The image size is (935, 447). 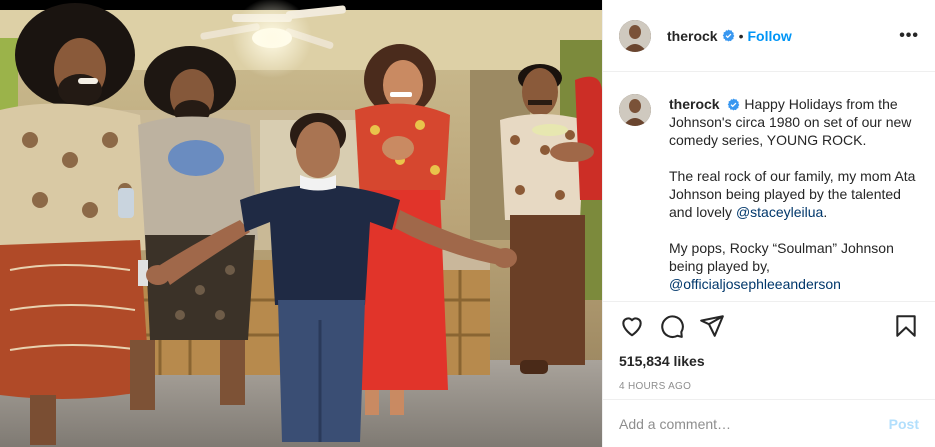 I want to click on post-timestamp: 4 HOURS AGO, so click(x=769, y=386).